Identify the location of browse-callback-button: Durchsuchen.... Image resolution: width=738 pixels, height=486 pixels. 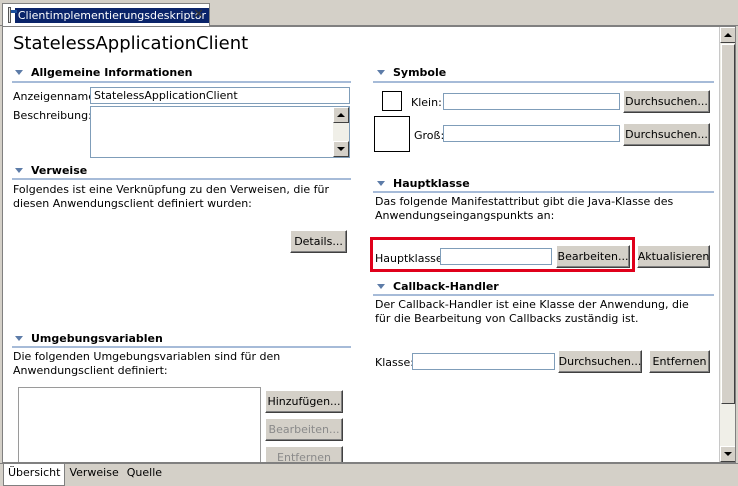
(600, 361).